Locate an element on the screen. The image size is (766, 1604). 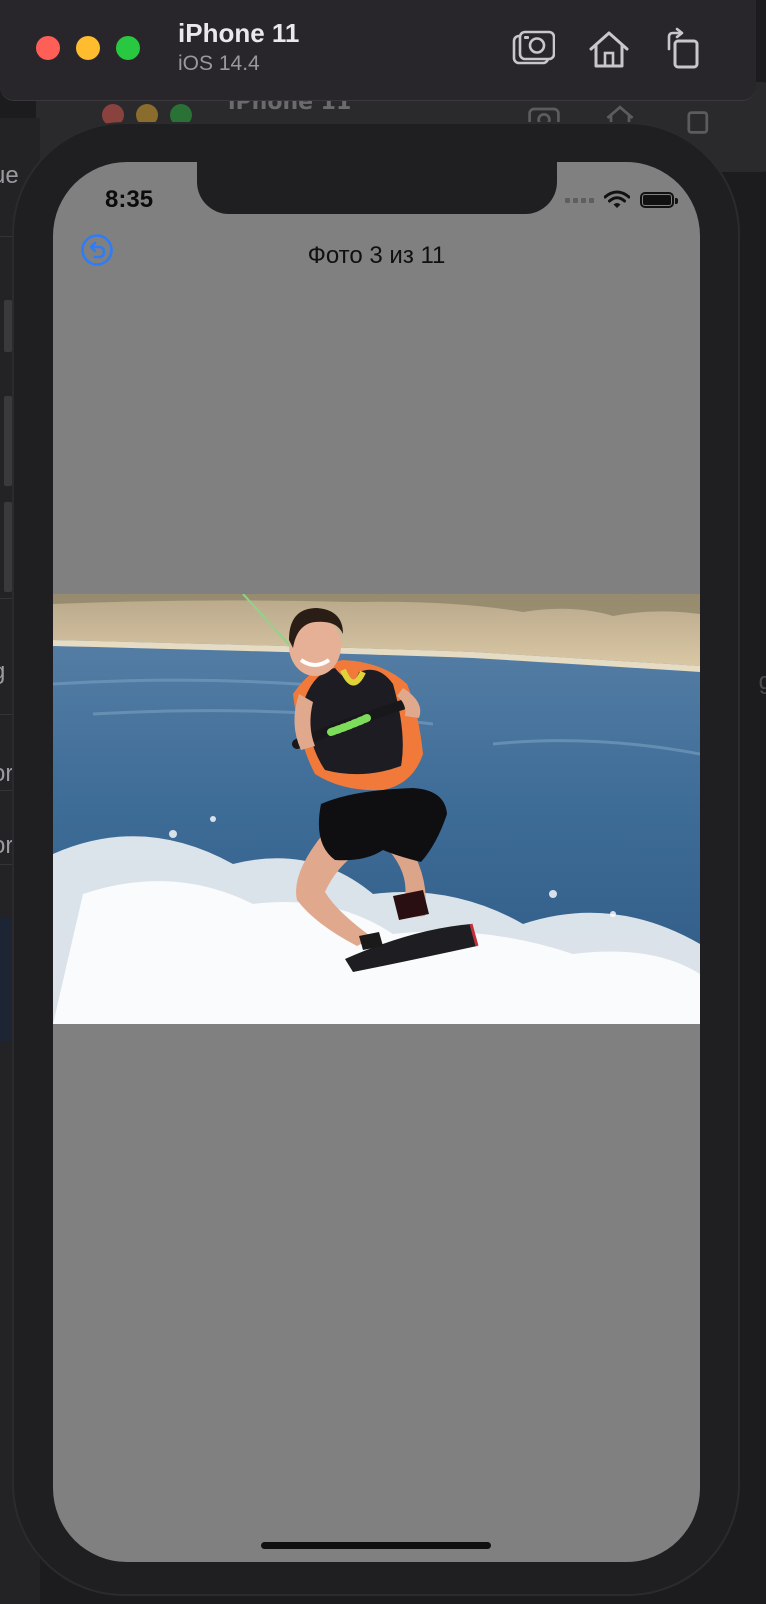
battery-icon is located at coordinates (659, 200).